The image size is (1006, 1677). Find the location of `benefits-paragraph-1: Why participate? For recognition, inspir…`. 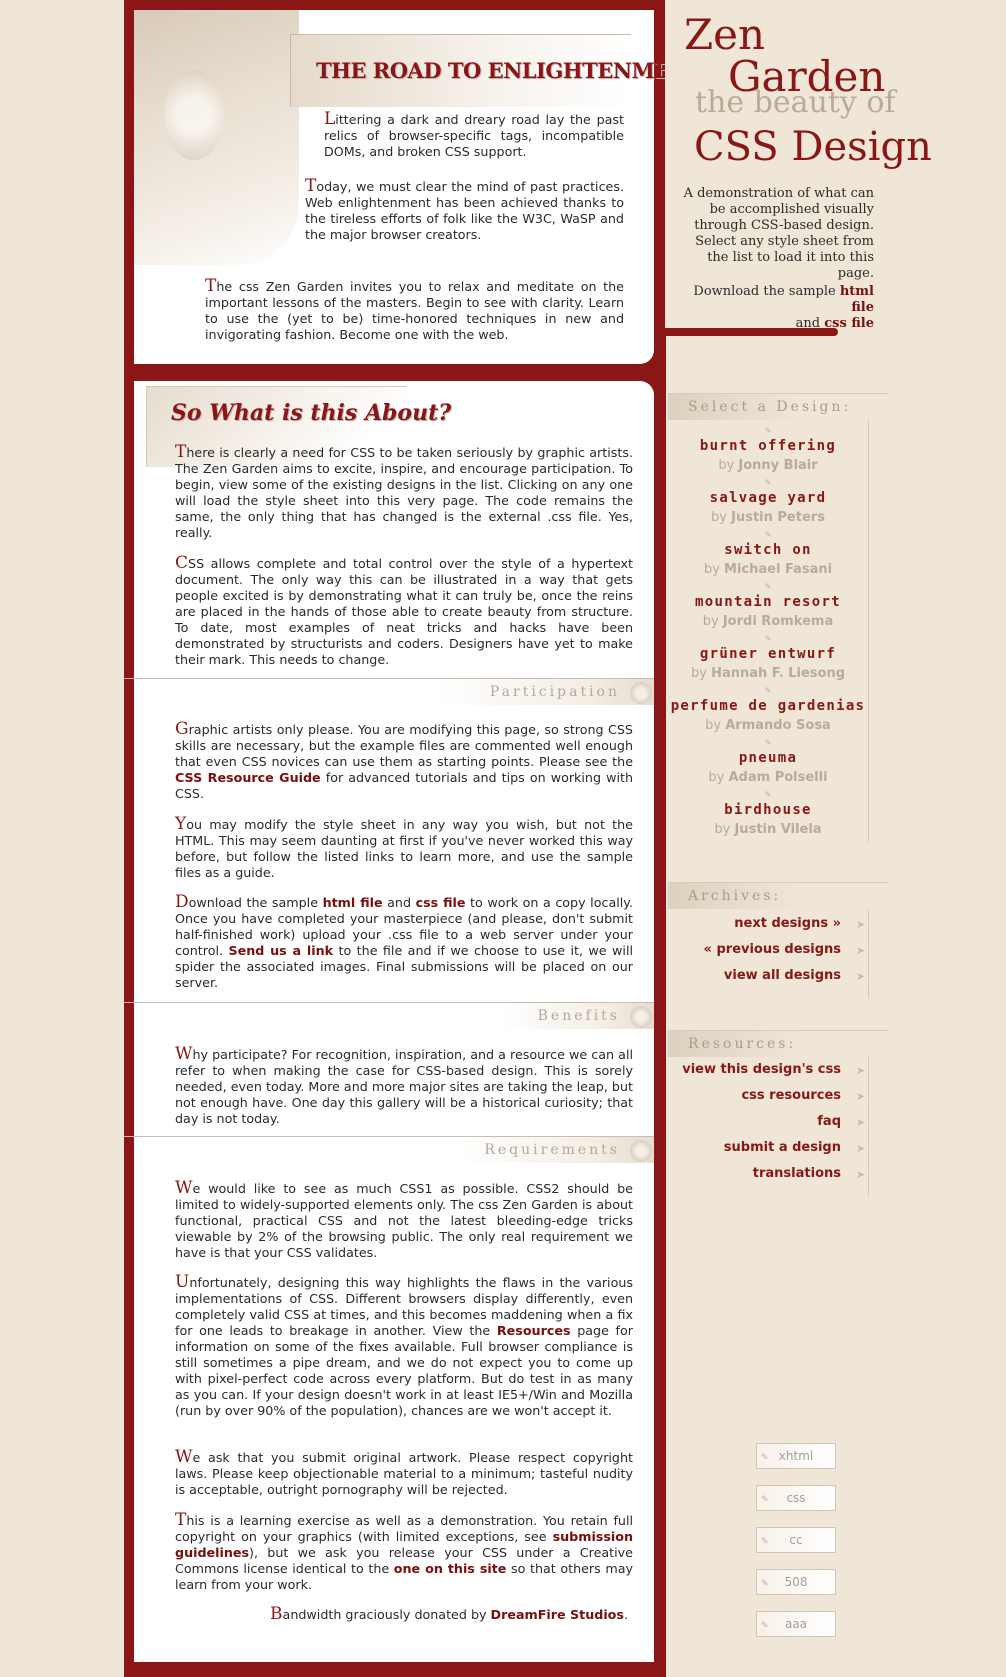

benefits-paragraph-1: Why participate? For recognition, inspir… is located at coordinates (404, 1085).